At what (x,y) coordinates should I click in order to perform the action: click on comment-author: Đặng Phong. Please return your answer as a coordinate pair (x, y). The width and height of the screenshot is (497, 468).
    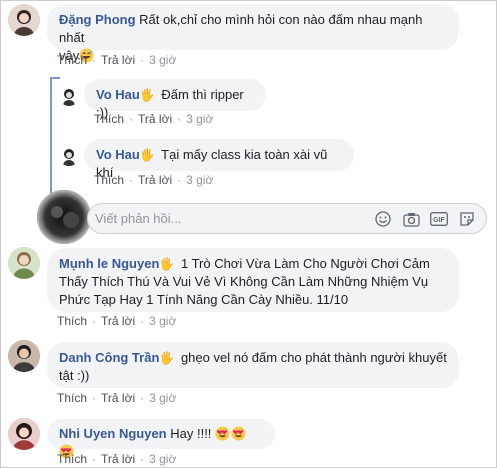
    Looking at the image, I should click on (97, 19).